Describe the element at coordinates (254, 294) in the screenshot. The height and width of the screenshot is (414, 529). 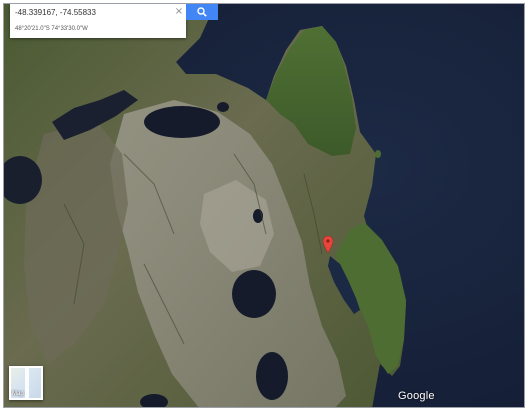
I see `lake-central` at that location.